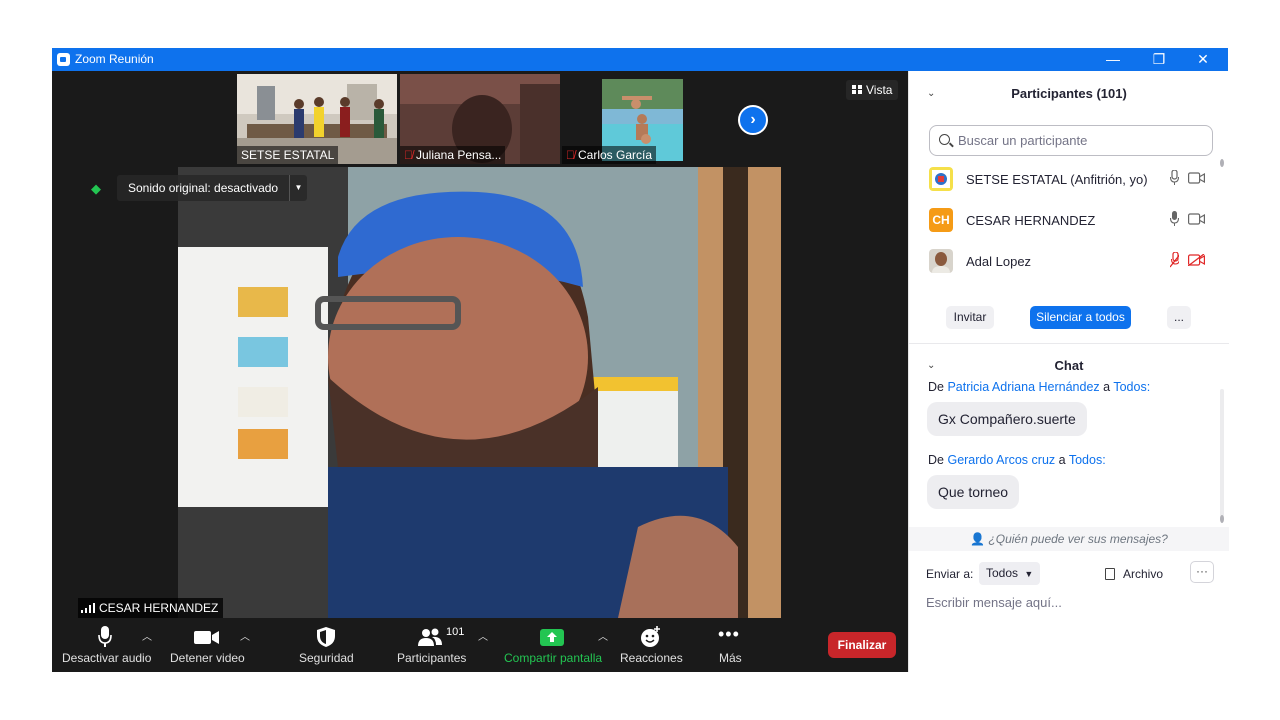 The image size is (1280, 720). What do you see at coordinates (729, 634) in the screenshot?
I see `more-dots-icon: •••` at bounding box center [729, 634].